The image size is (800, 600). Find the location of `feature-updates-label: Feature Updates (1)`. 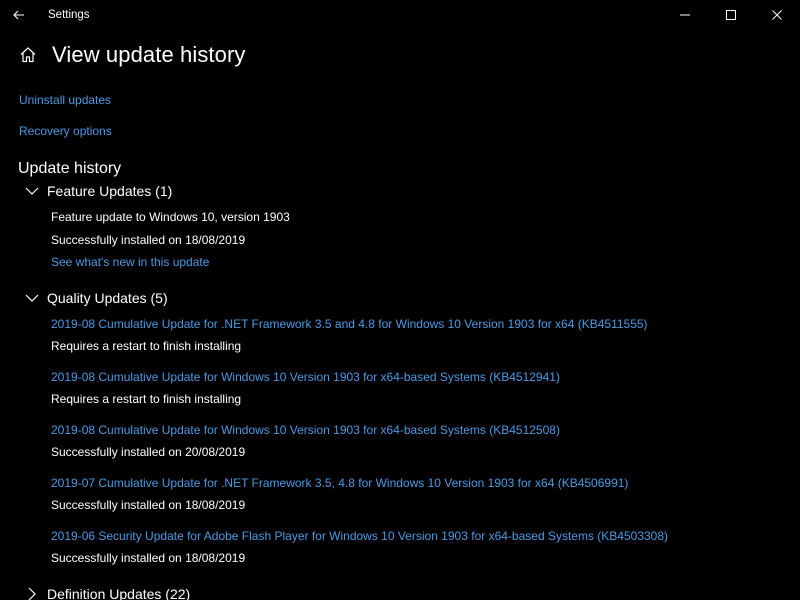

feature-updates-label: Feature Updates (1) is located at coordinates (110, 191).